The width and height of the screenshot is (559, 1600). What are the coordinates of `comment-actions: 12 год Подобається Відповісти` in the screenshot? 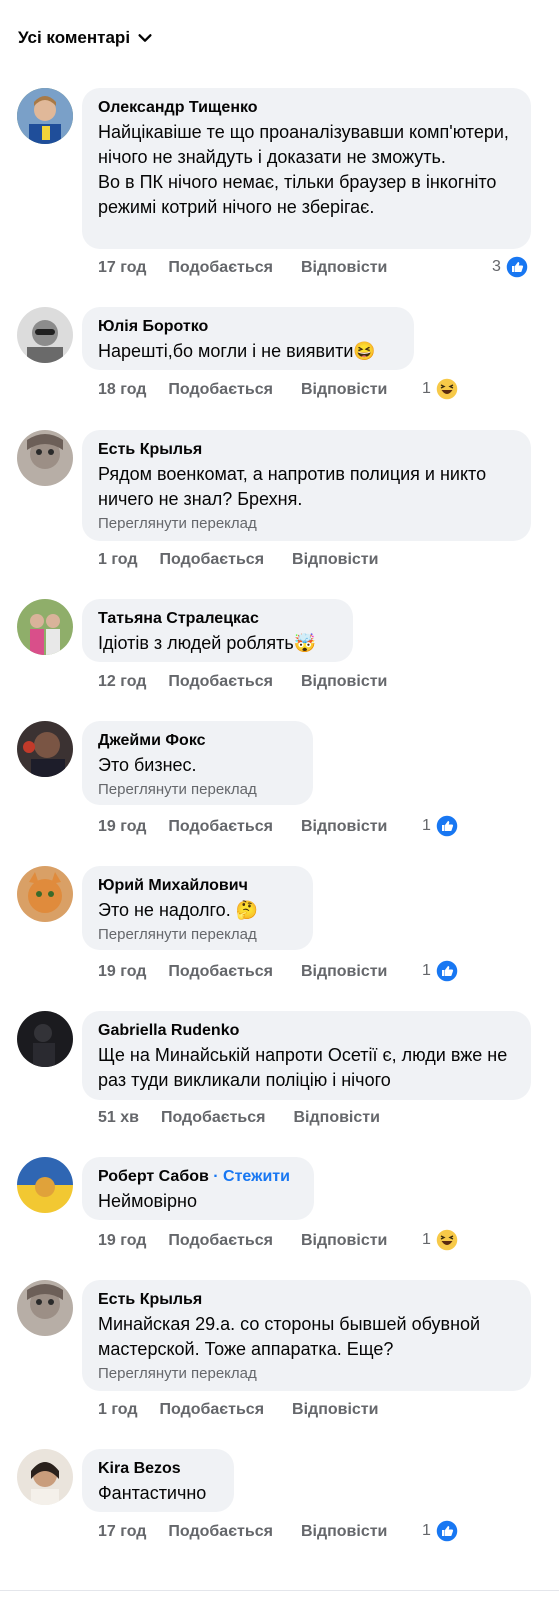 It's located at (242, 682).